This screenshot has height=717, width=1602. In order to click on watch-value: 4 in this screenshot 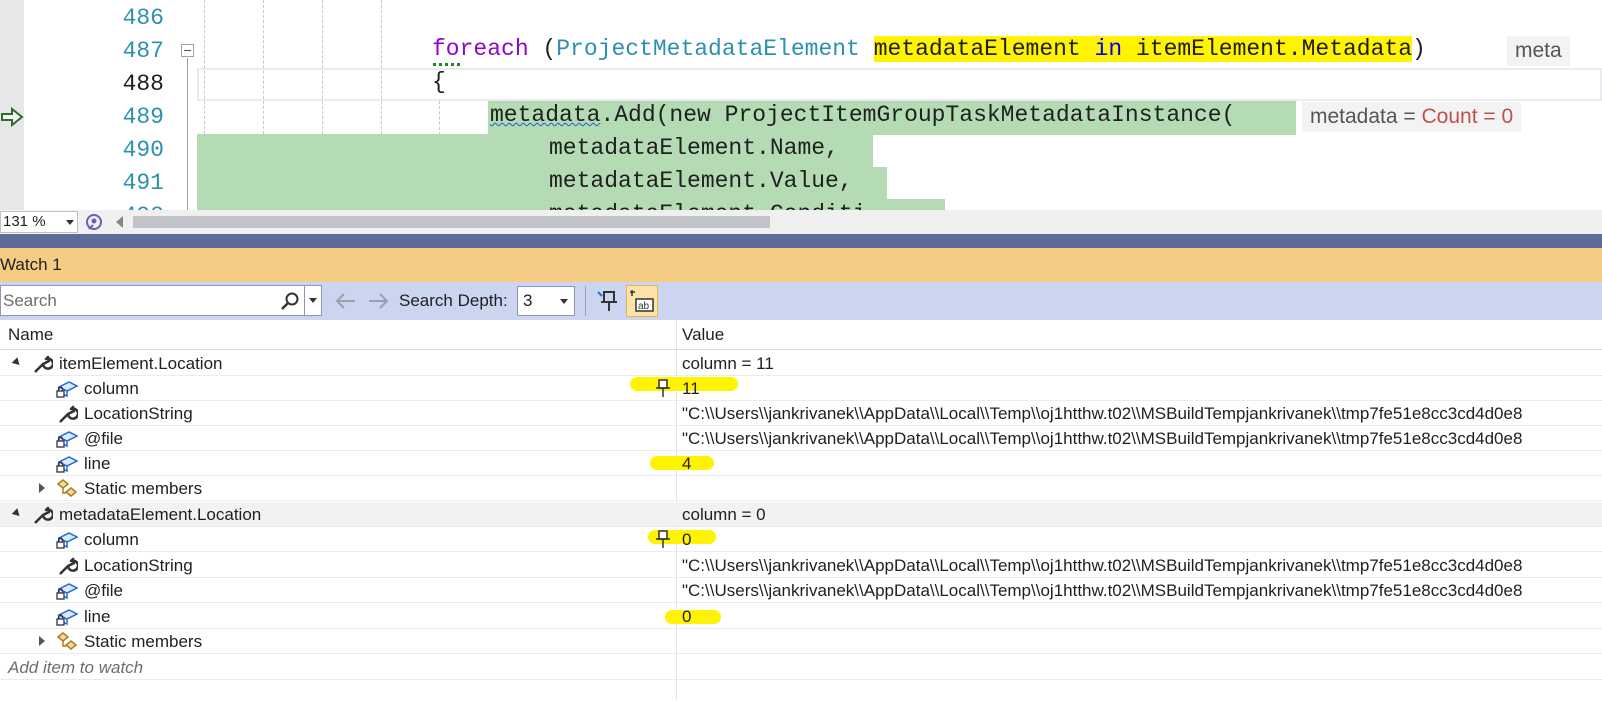, I will do `click(1142, 463)`.